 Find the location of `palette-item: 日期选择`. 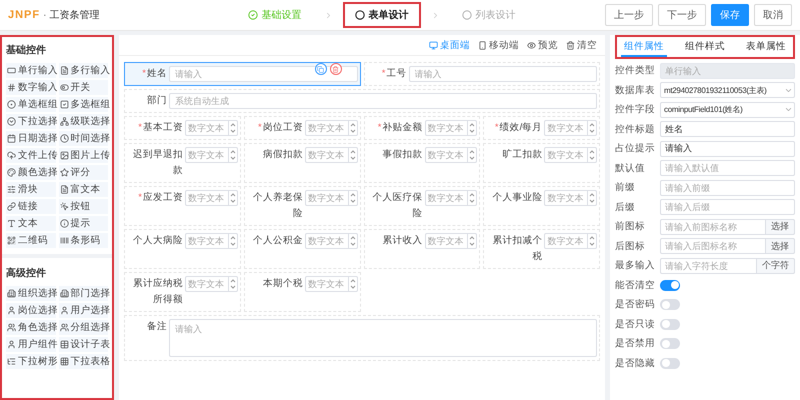

palette-item: 日期选择 is located at coordinates (31, 138).